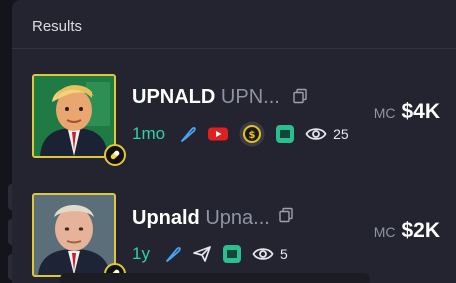 Image resolution: width=456 pixels, height=283 pixels. I want to click on token-age: 1y, so click(141, 253).